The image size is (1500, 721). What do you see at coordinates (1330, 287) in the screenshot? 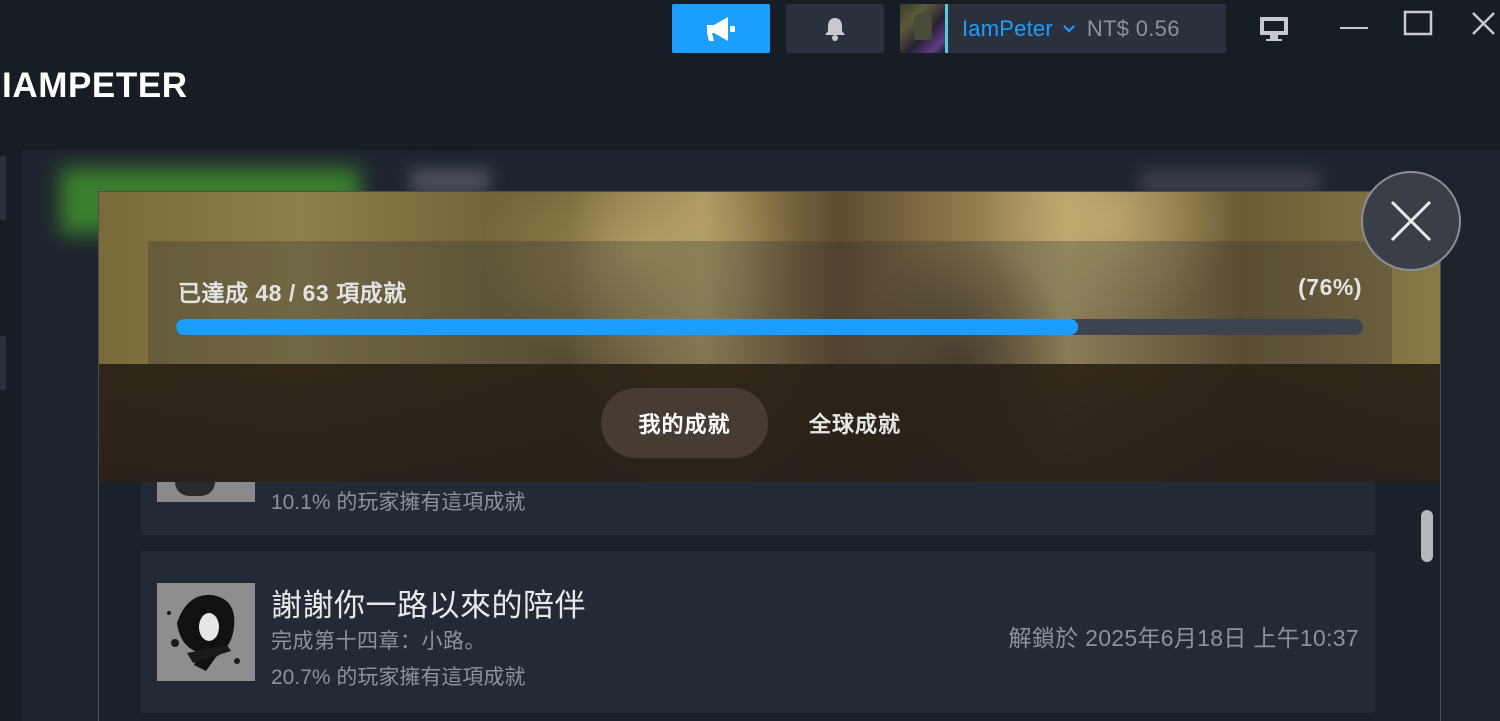
I see `achievement-progress-percent: (76%)` at bounding box center [1330, 287].